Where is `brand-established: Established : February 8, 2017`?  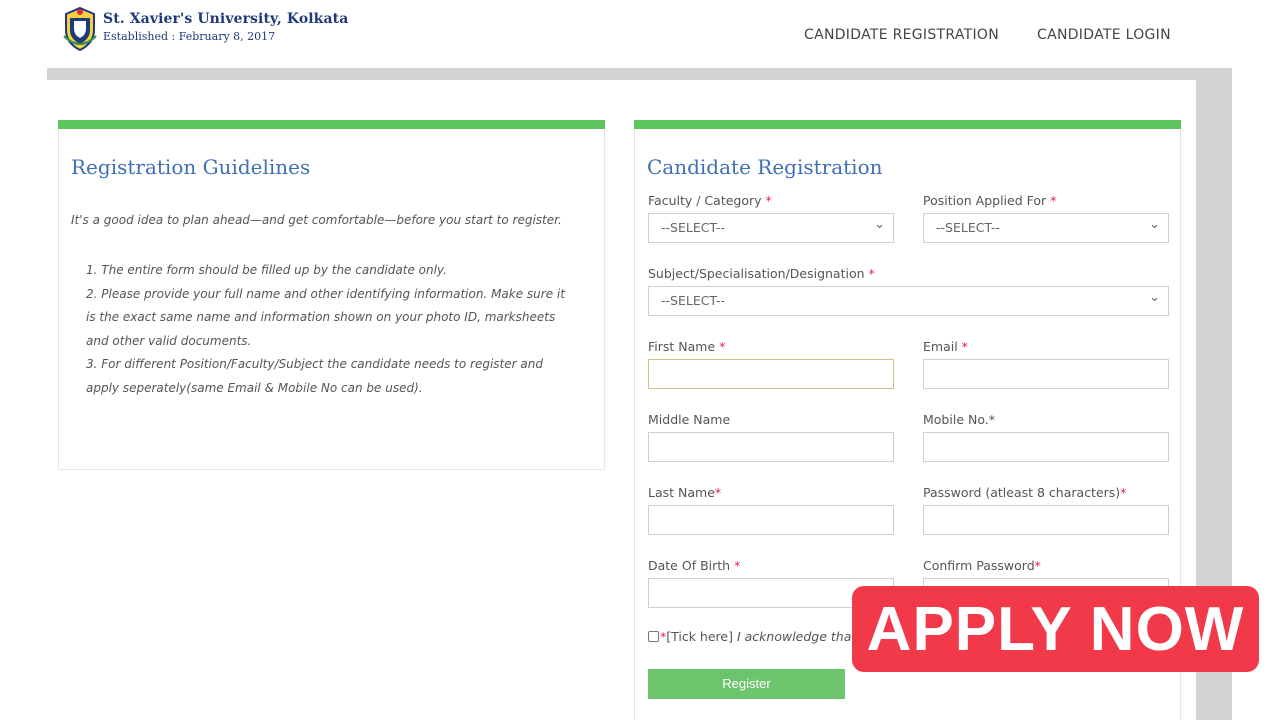 brand-established: Established : February 8, 2017 is located at coordinates (189, 36).